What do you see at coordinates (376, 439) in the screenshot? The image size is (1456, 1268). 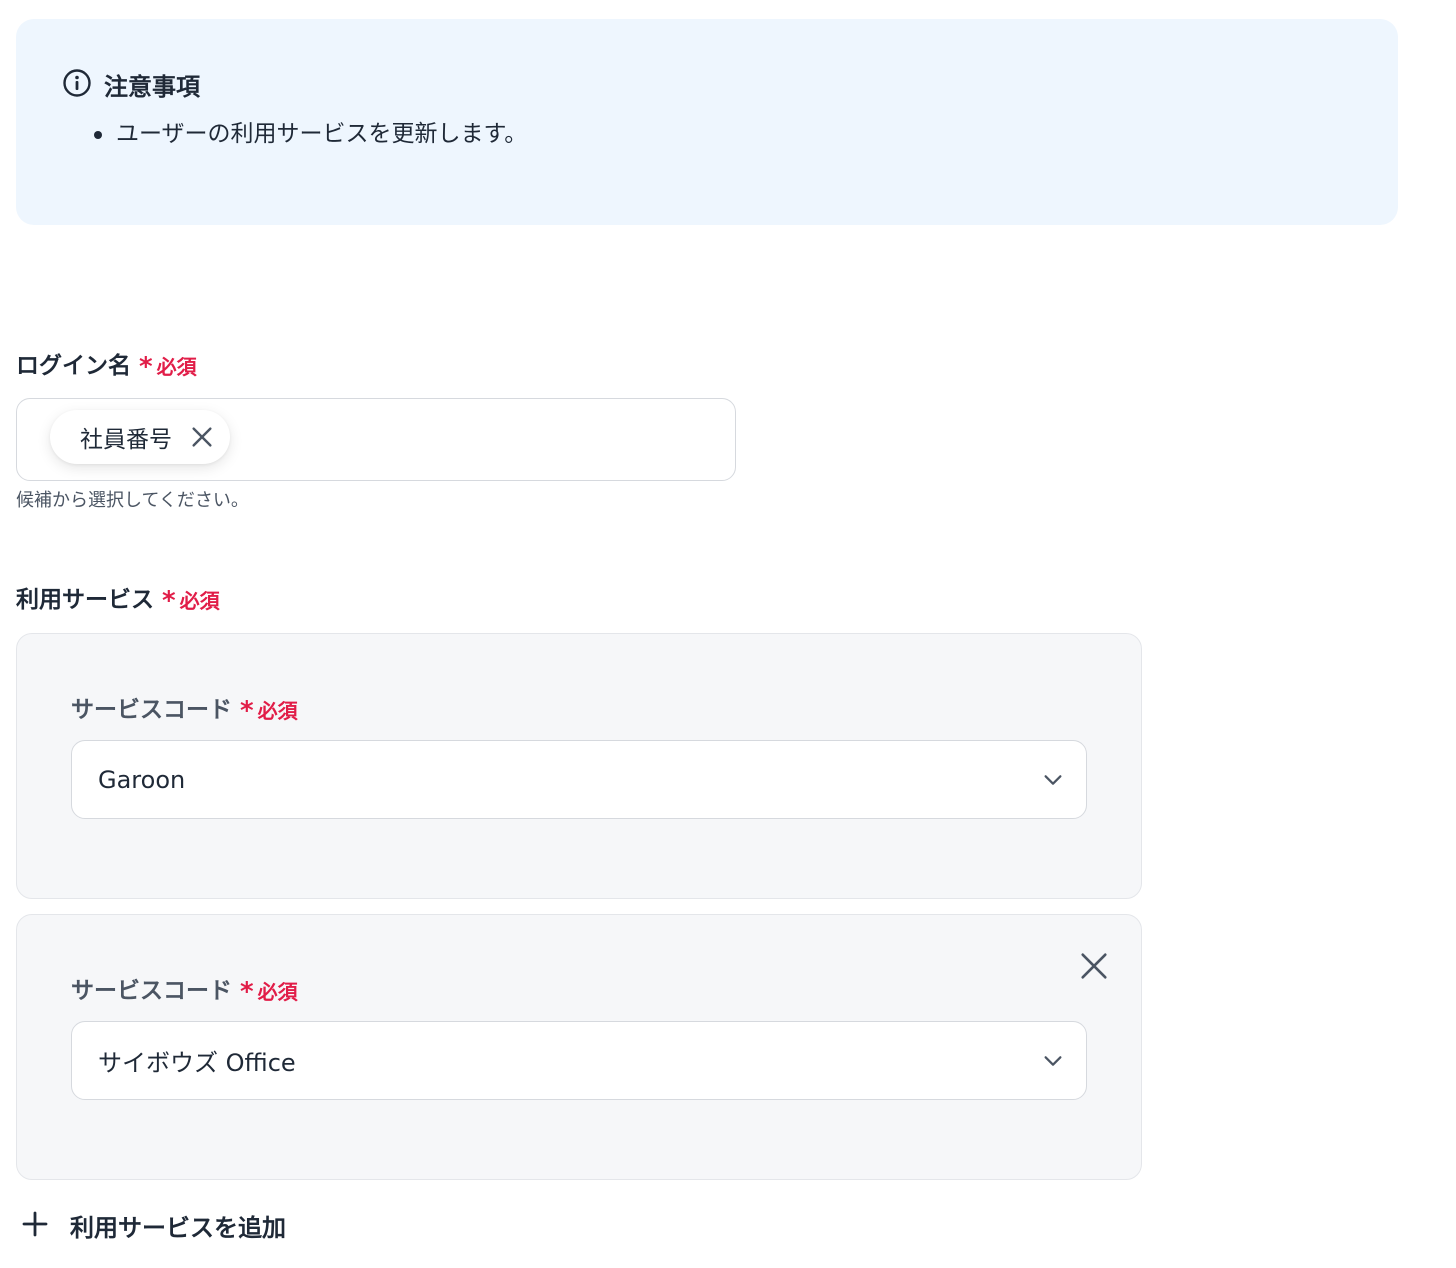 I see `login-name-input: 社員番号` at bounding box center [376, 439].